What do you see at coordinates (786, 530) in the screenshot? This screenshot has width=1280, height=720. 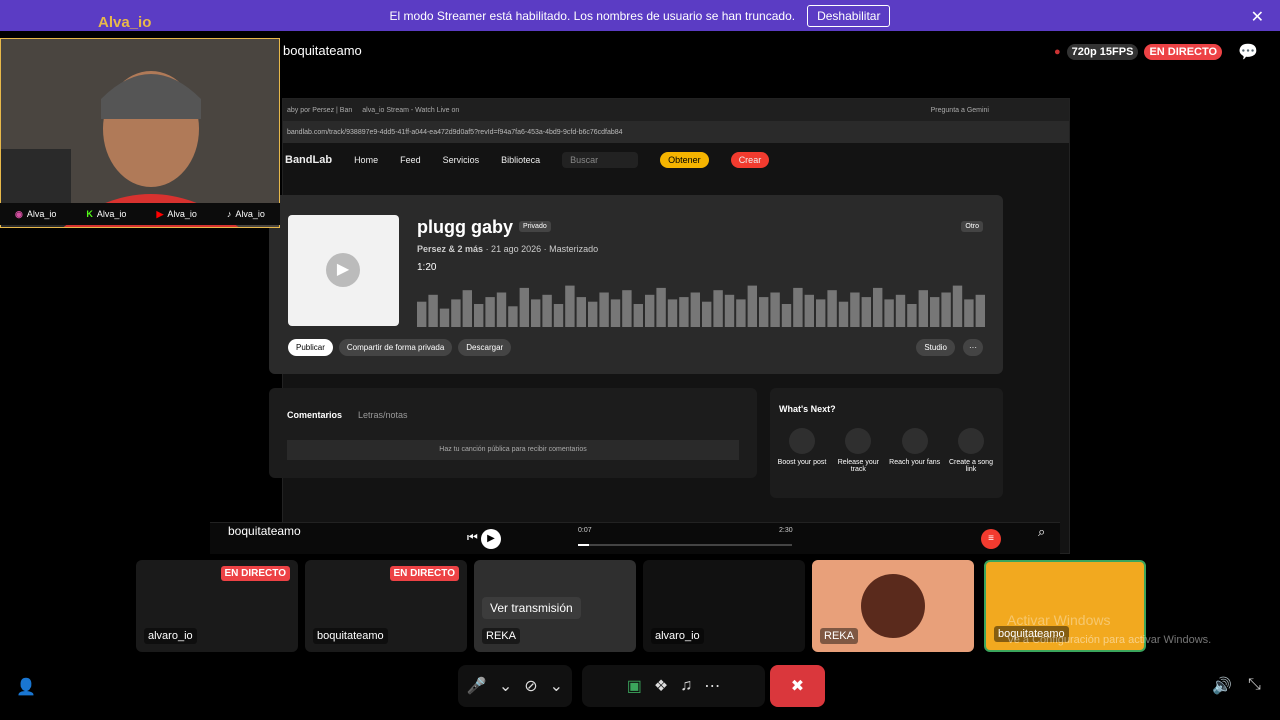 I see `total-time: 2:30` at bounding box center [786, 530].